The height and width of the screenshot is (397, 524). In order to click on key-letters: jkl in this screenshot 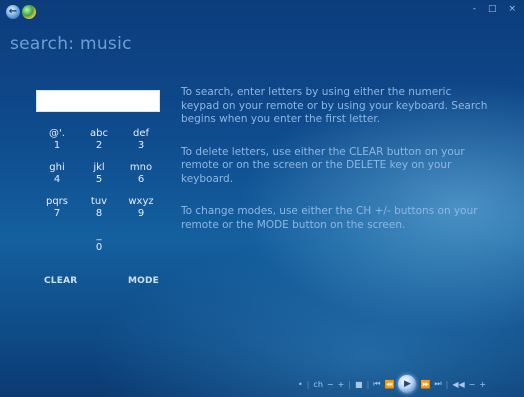, I will do `click(99, 167)`.